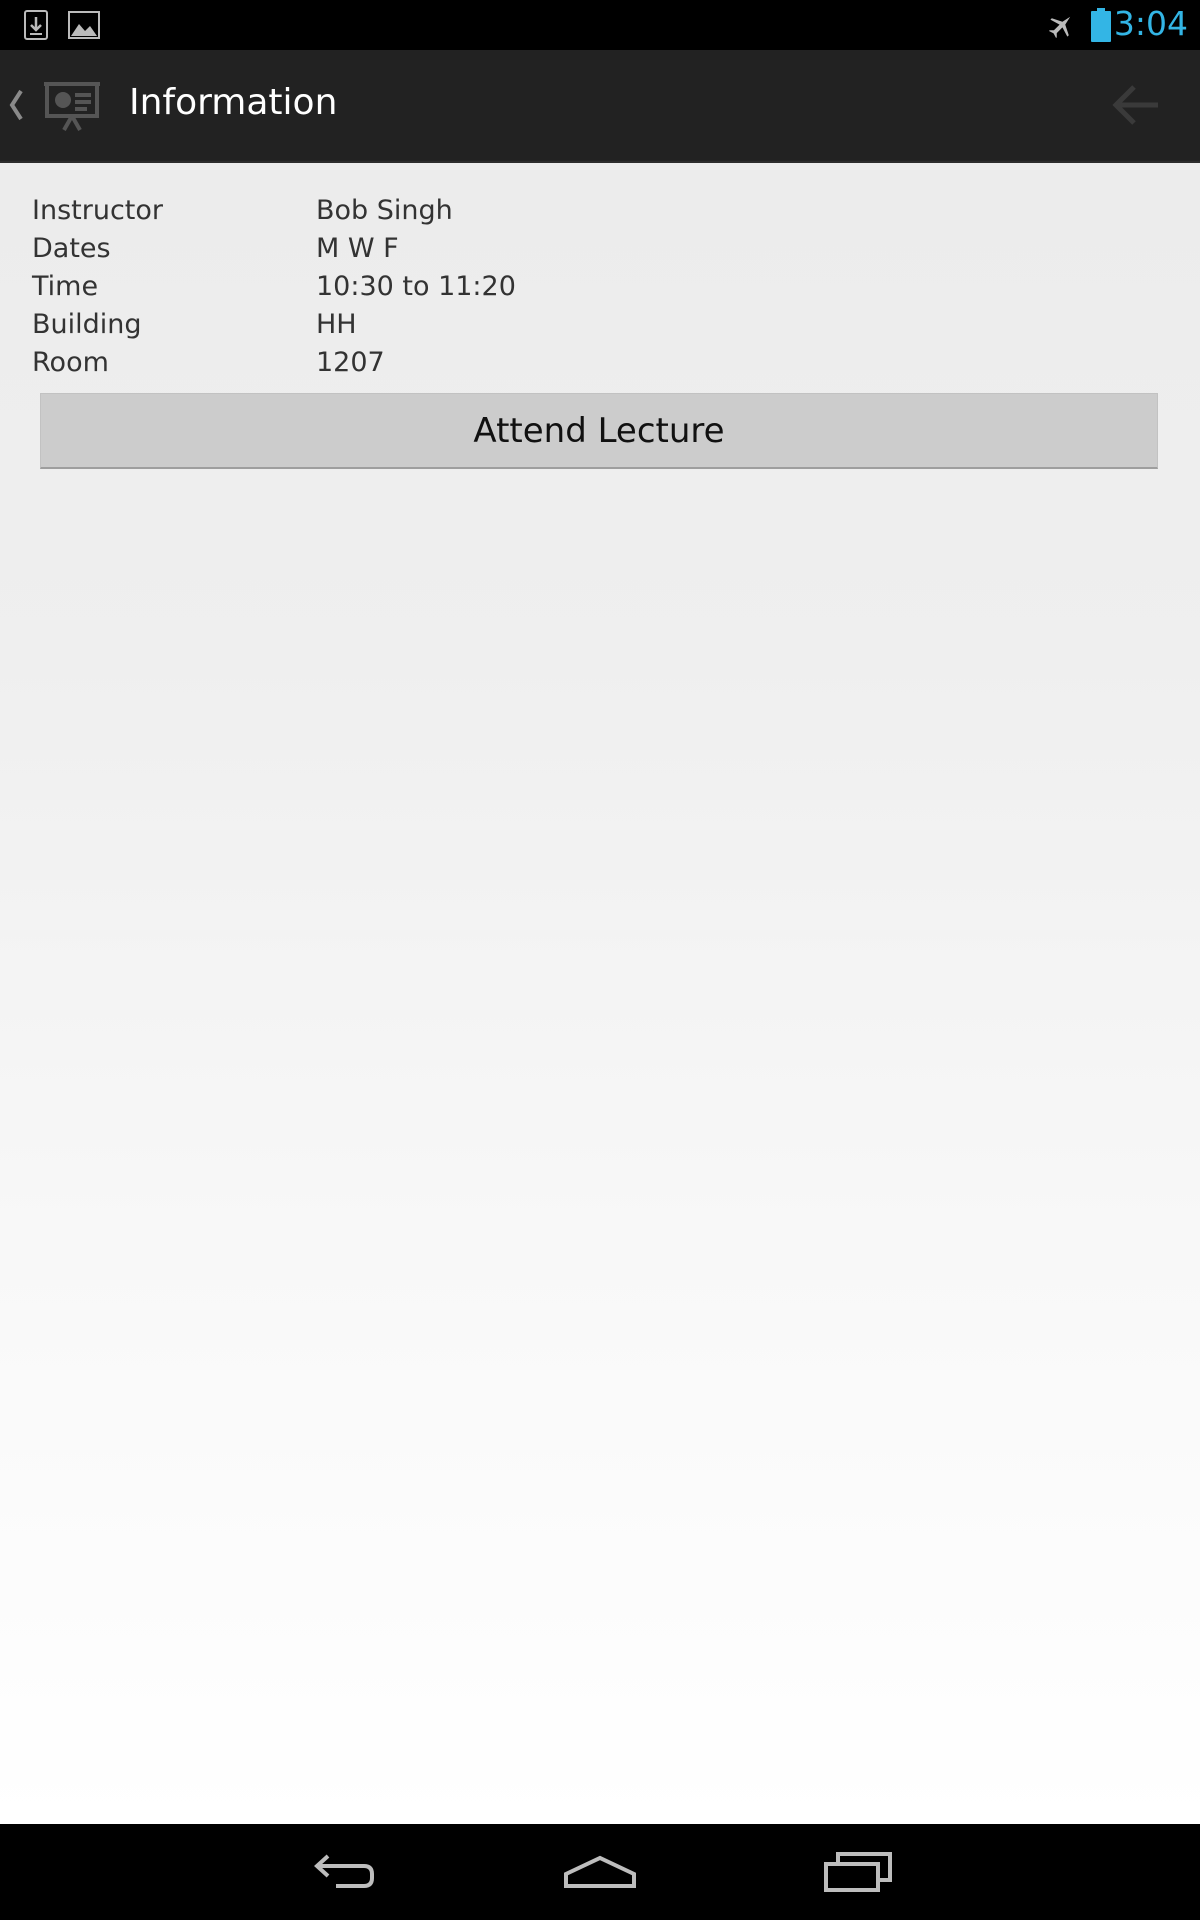 Image resolution: width=1200 pixels, height=1920 pixels. I want to click on info-label: Room, so click(70, 362).